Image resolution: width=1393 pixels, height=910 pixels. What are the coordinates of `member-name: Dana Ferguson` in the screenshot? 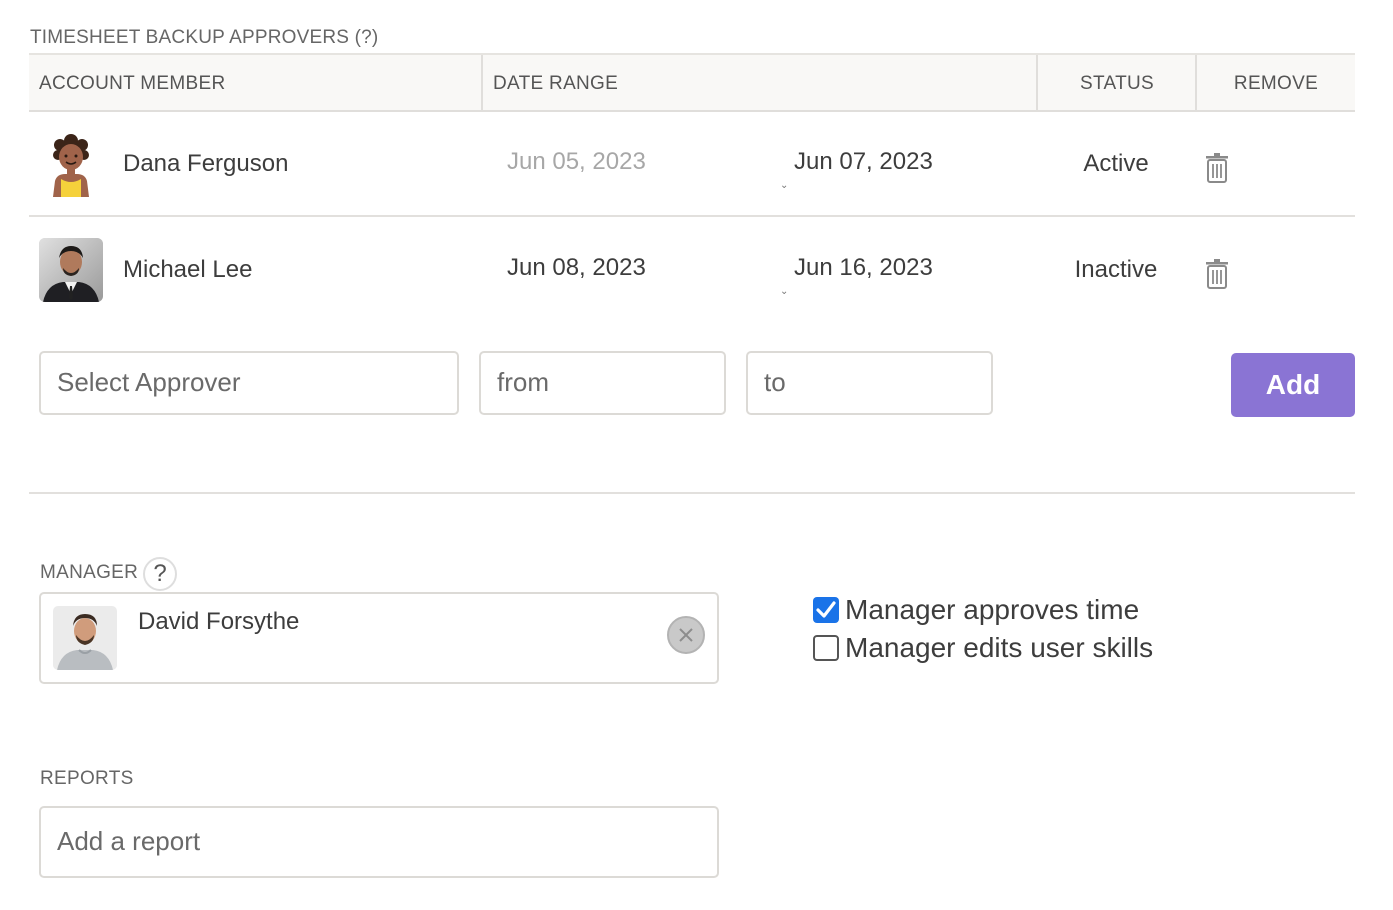 It's located at (206, 163).